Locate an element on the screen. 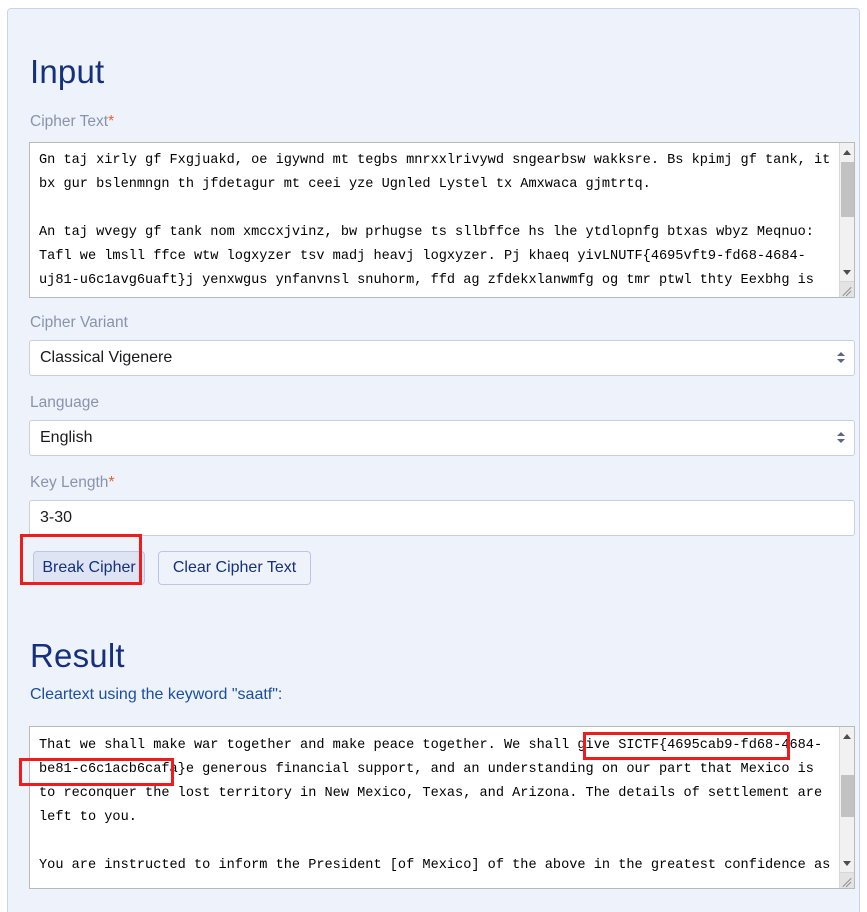  cipher-textarea-scrollbar is located at coordinates (846, 220).